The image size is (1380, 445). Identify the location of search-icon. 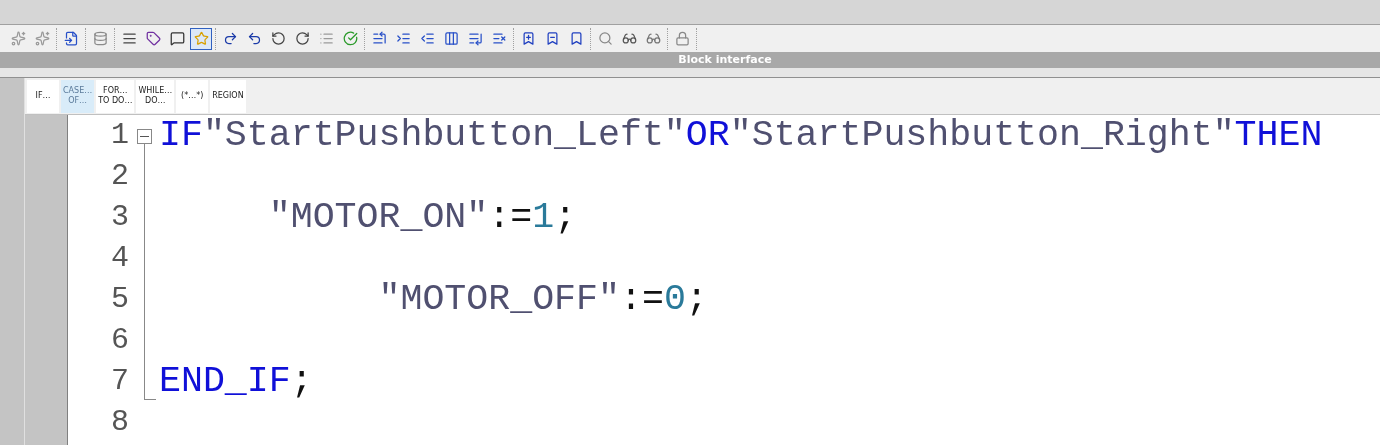
(605, 38).